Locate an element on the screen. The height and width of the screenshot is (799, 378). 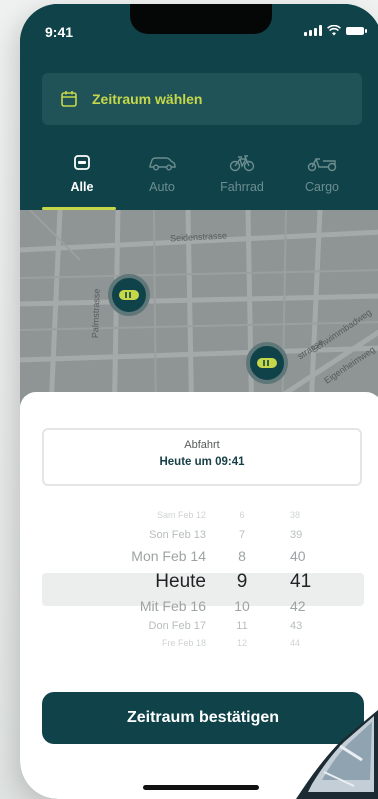
select-period-label: Zeitraum wählen is located at coordinates (147, 99).